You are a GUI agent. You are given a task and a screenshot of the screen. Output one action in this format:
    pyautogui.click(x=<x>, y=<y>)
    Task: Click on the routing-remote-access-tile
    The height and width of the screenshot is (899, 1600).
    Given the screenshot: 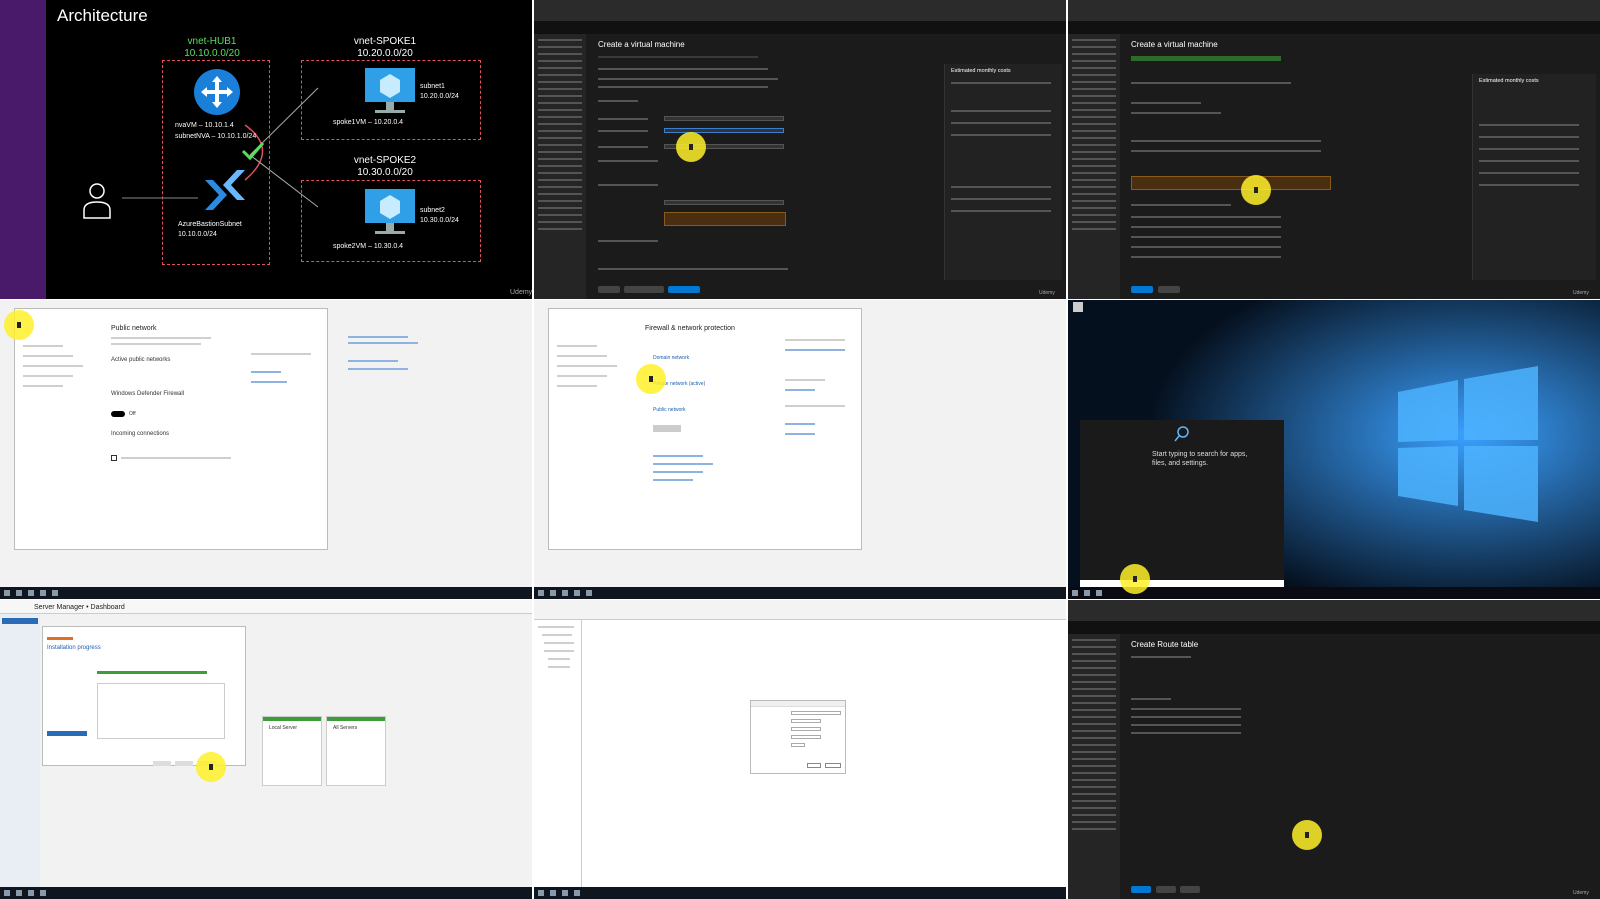 What is the action you would take?
    pyautogui.click(x=800, y=749)
    